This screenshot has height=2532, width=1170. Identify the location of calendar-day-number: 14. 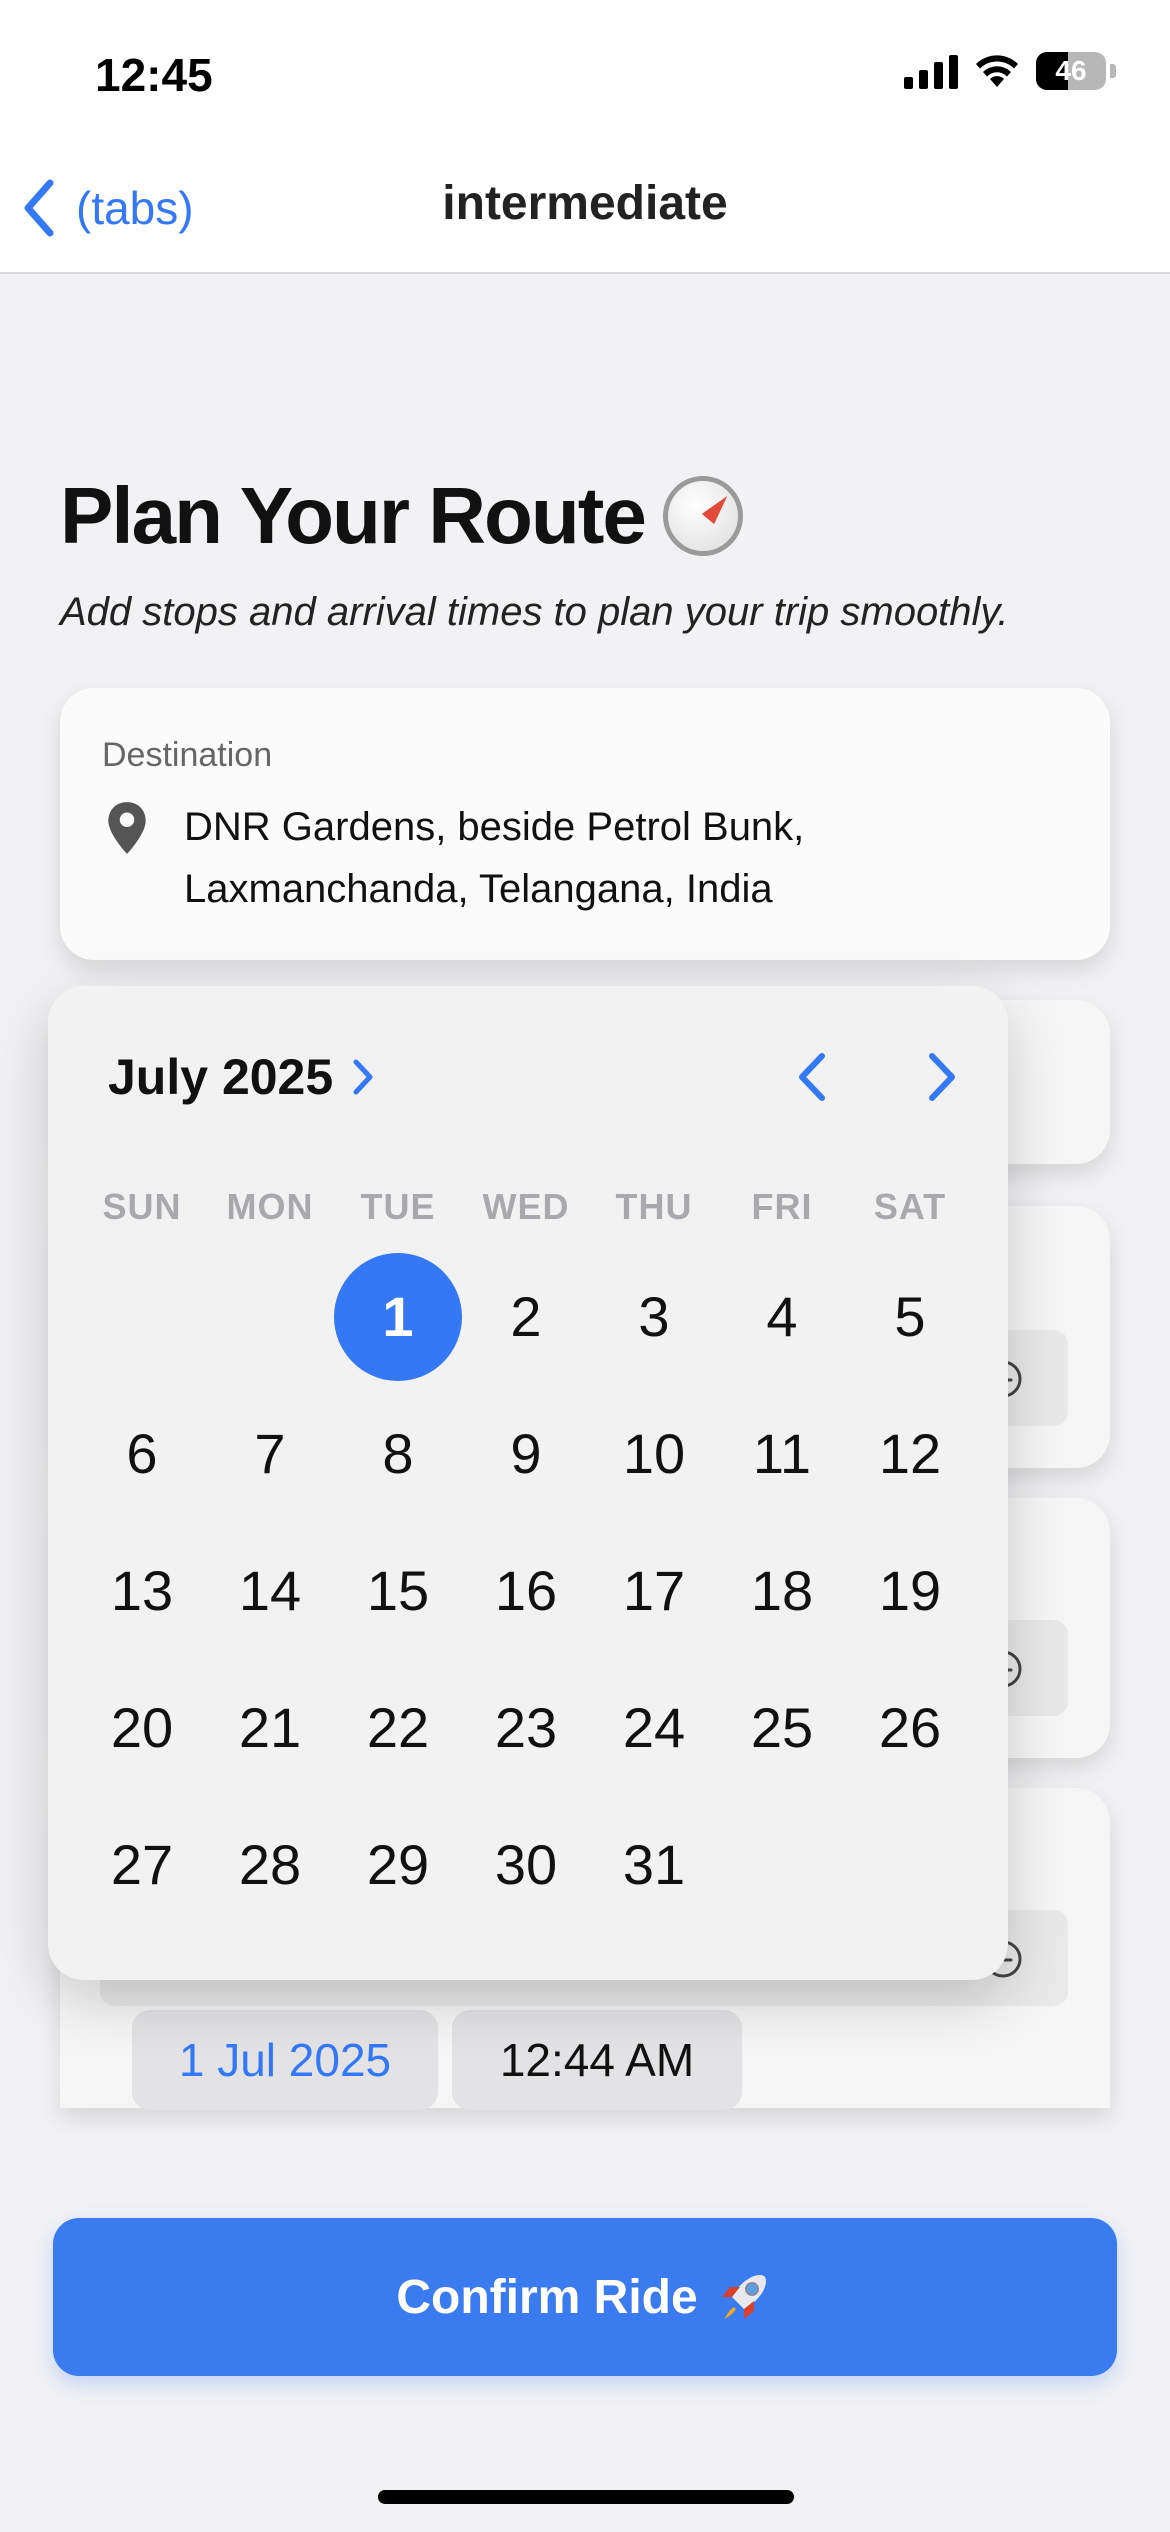
(270, 1590).